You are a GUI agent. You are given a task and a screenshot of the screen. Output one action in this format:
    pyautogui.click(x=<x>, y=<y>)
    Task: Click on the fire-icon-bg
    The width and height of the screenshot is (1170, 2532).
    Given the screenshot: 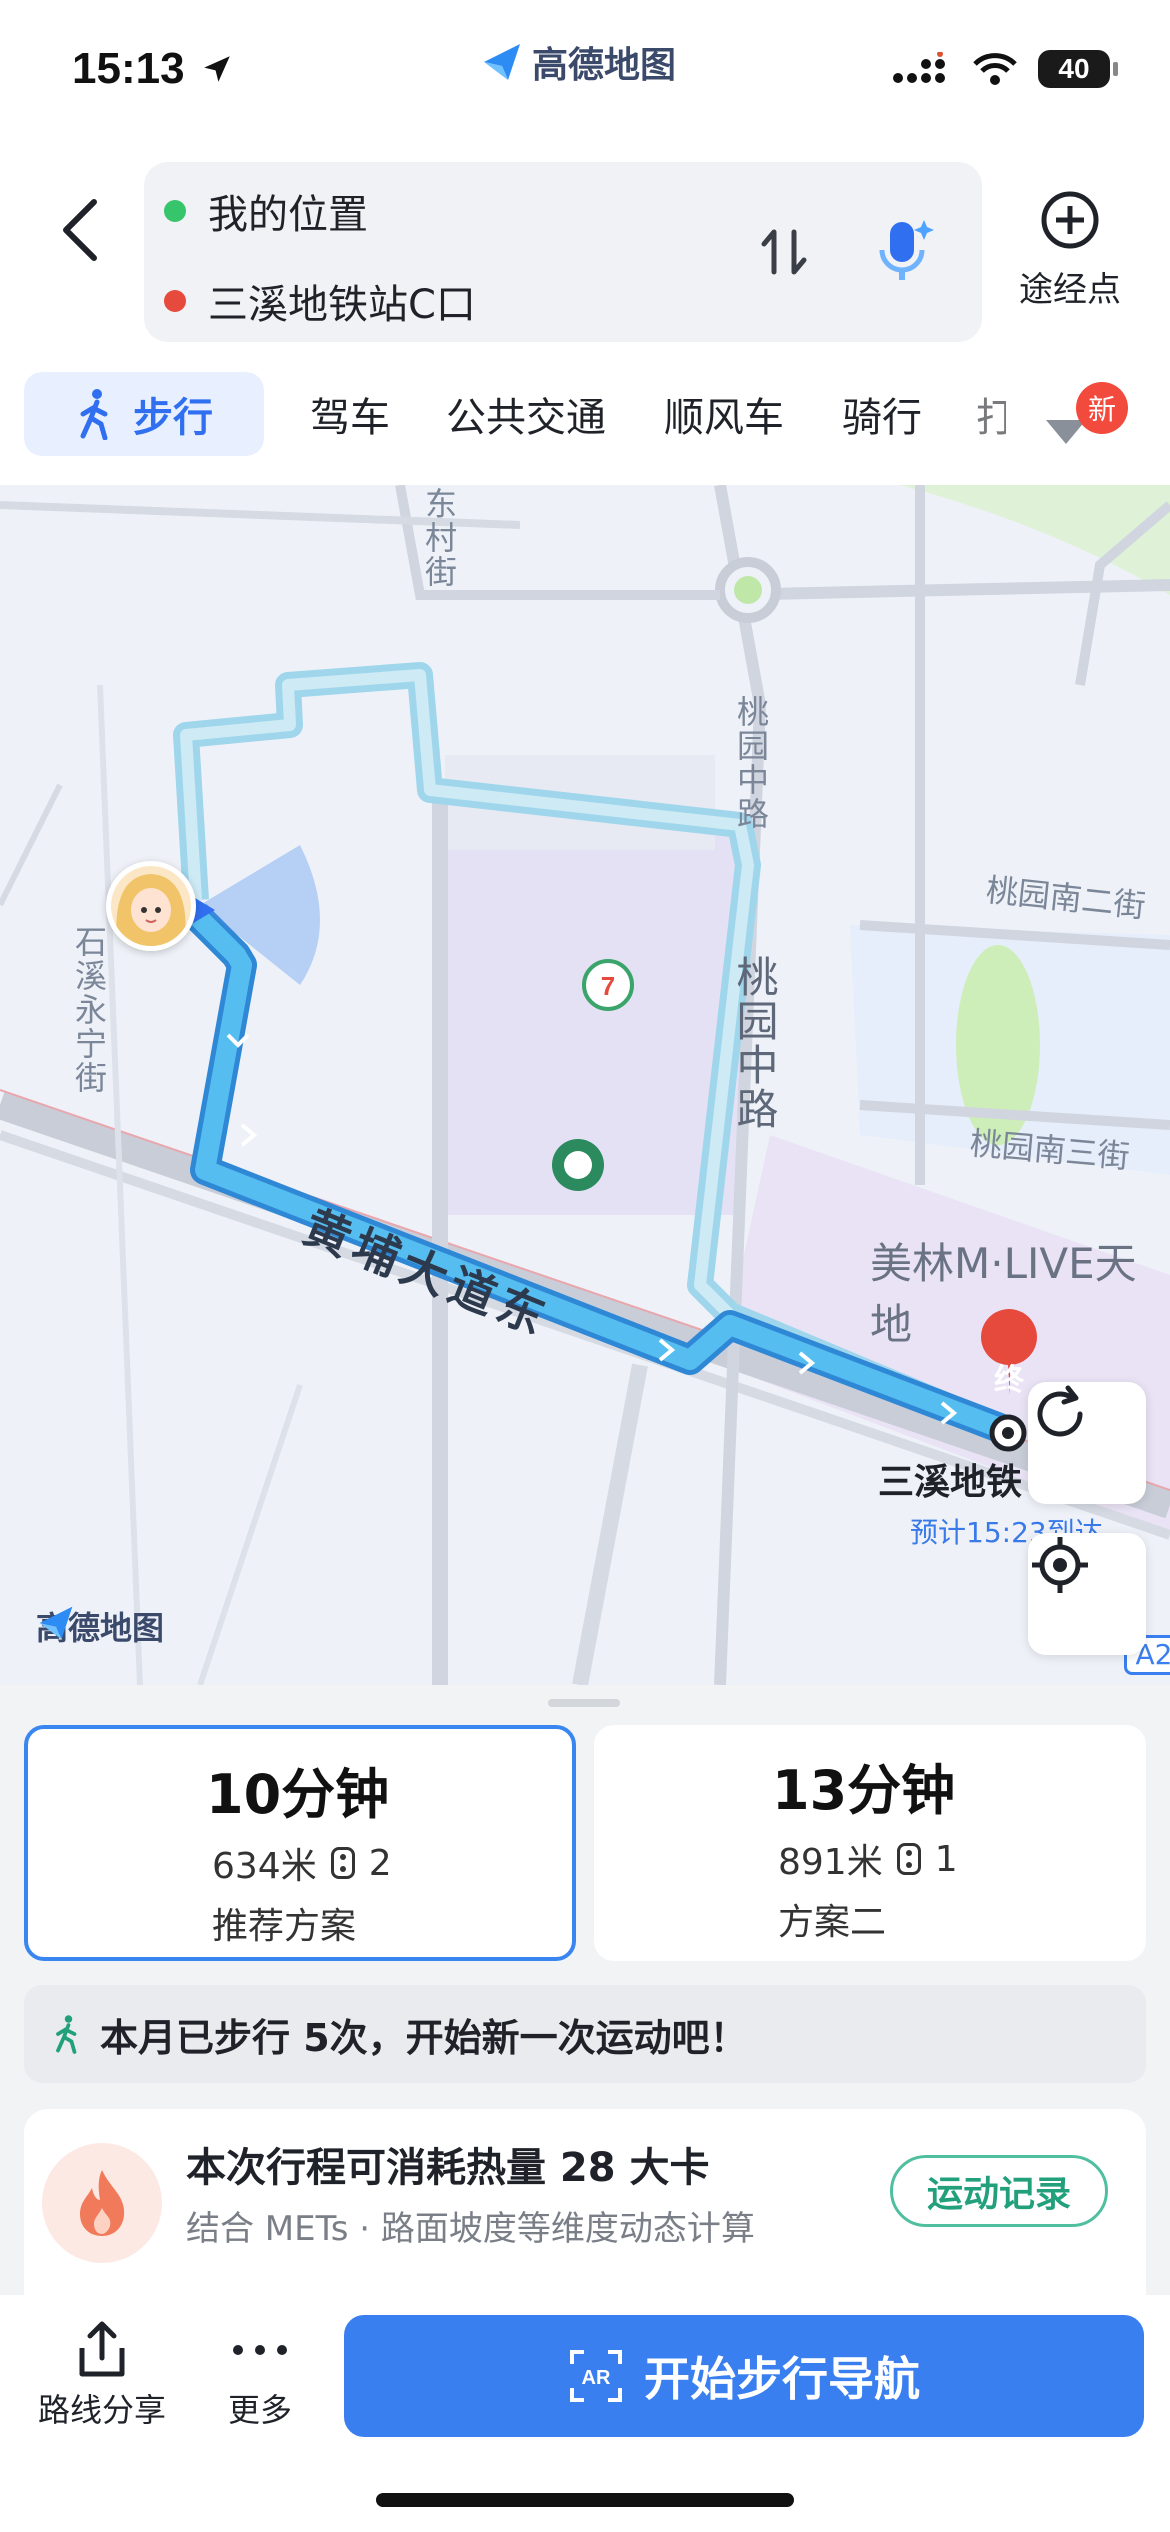 What is the action you would take?
    pyautogui.click(x=102, y=2203)
    